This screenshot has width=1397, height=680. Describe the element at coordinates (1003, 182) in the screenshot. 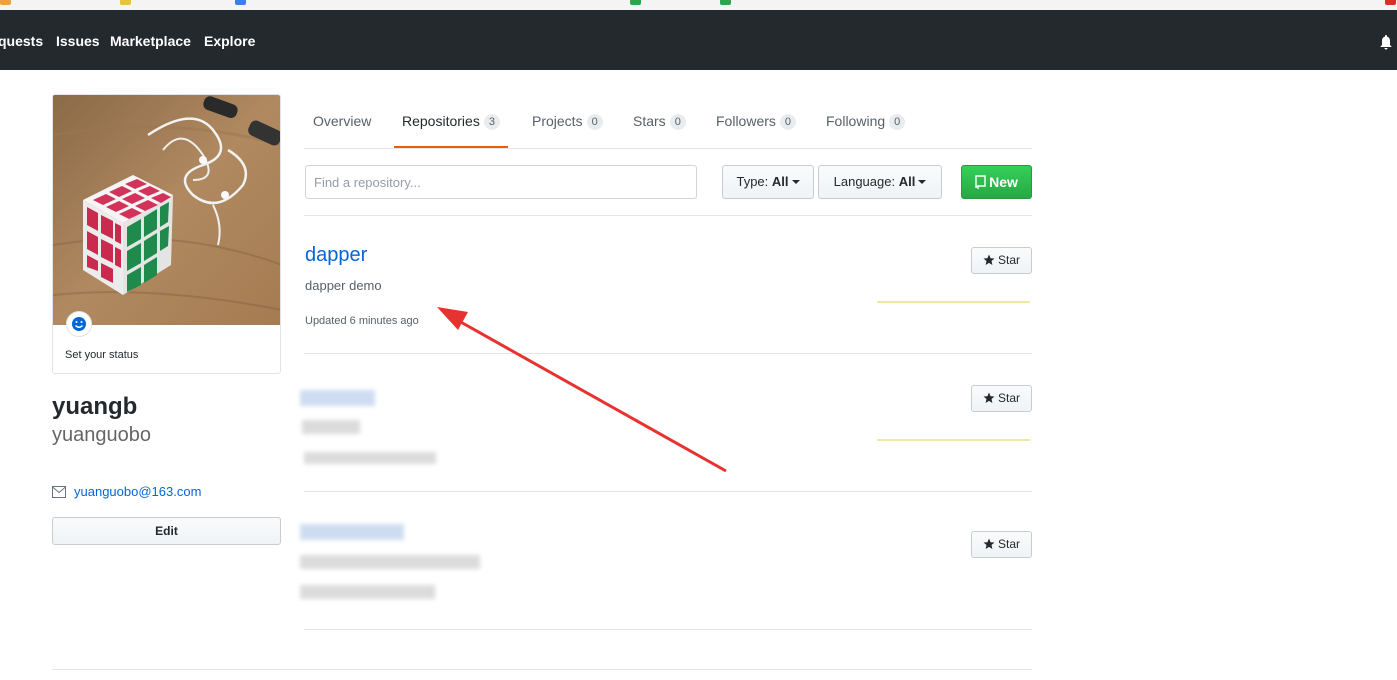

I see `new-button-label: New` at that location.